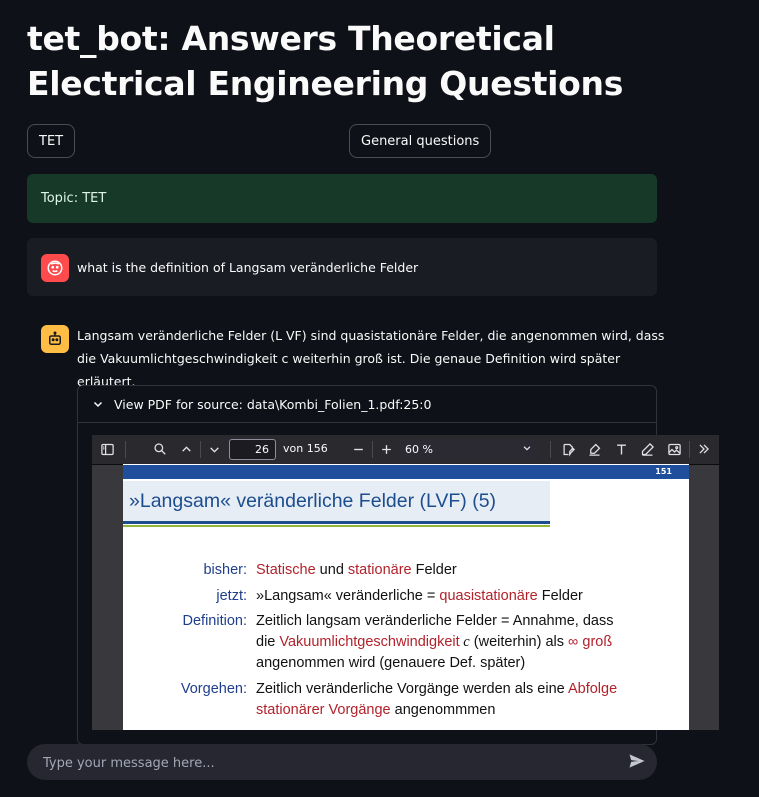 The height and width of the screenshot is (797, 759). Describe the element at coordinates (348, 596) in the screenshot. I see `slide-text: »Langsam« veränderliche =` at that location.